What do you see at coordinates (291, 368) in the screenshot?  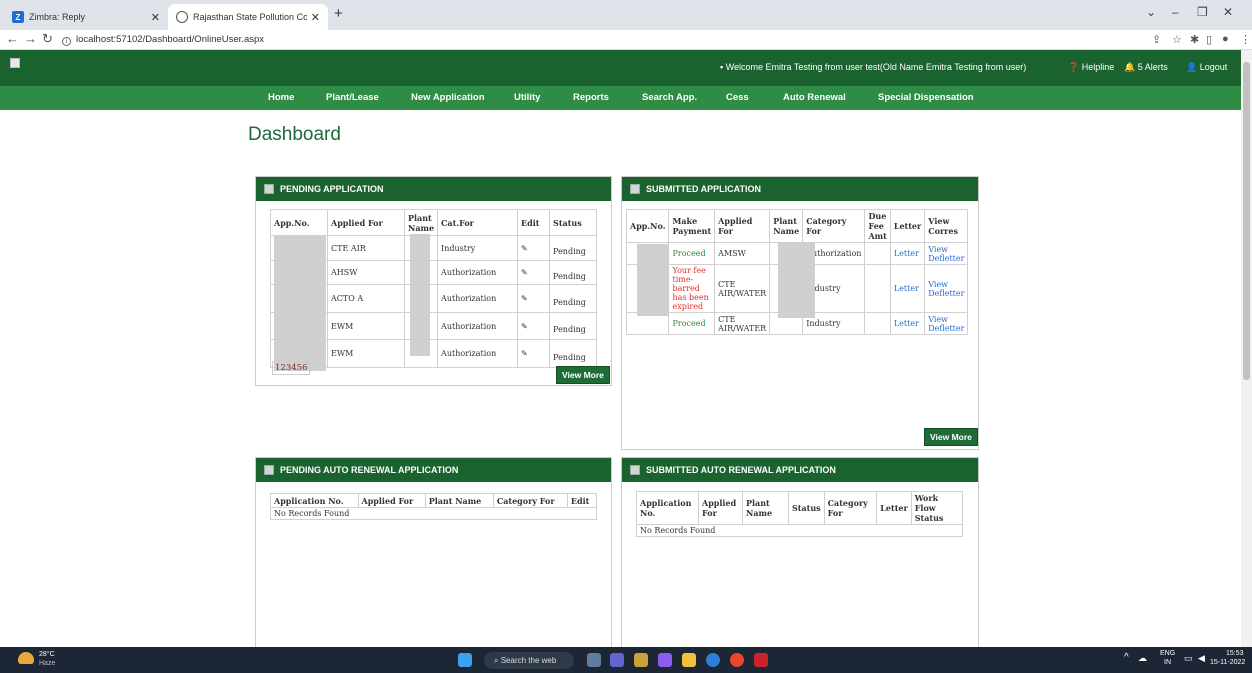 I see `pagination: 123456` at bounding box center [291, 368].